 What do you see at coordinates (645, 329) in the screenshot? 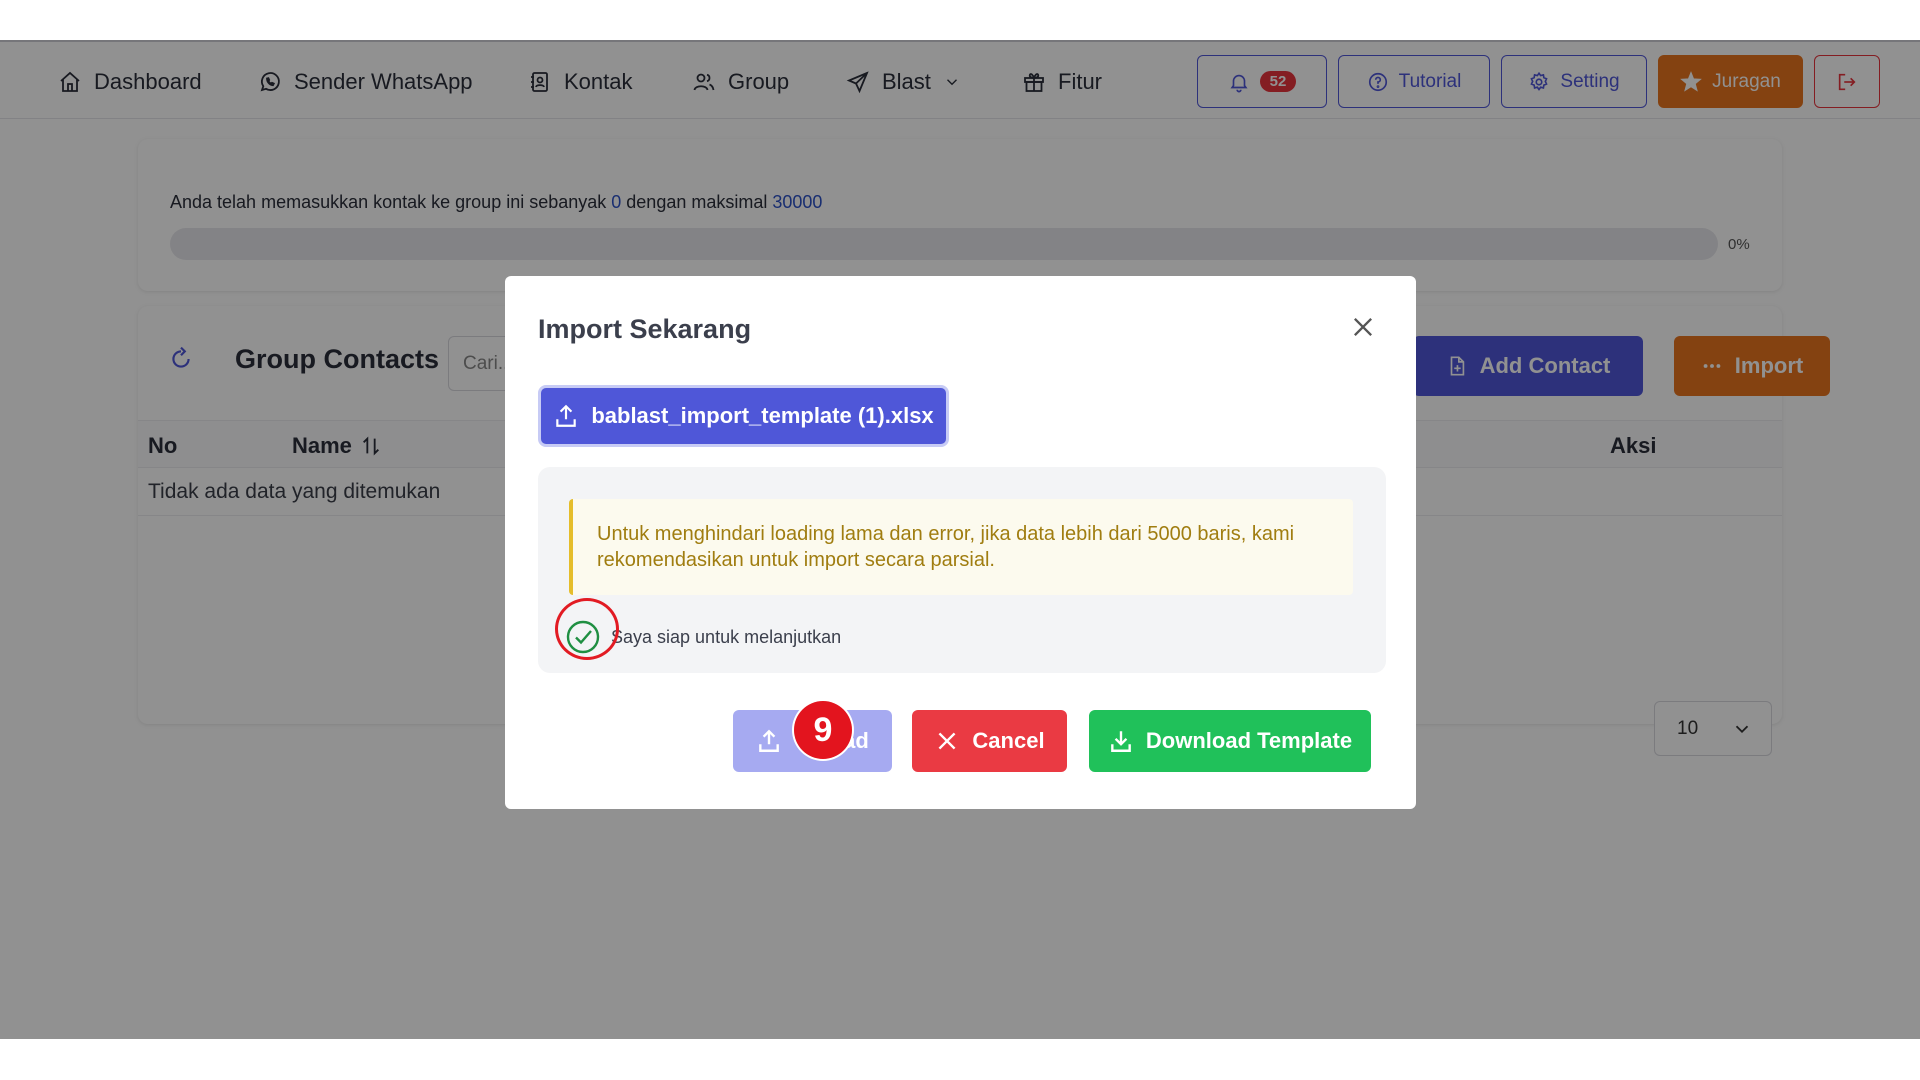
I see `modal-title: Import Sekarang` at bounding box center [645, 329].